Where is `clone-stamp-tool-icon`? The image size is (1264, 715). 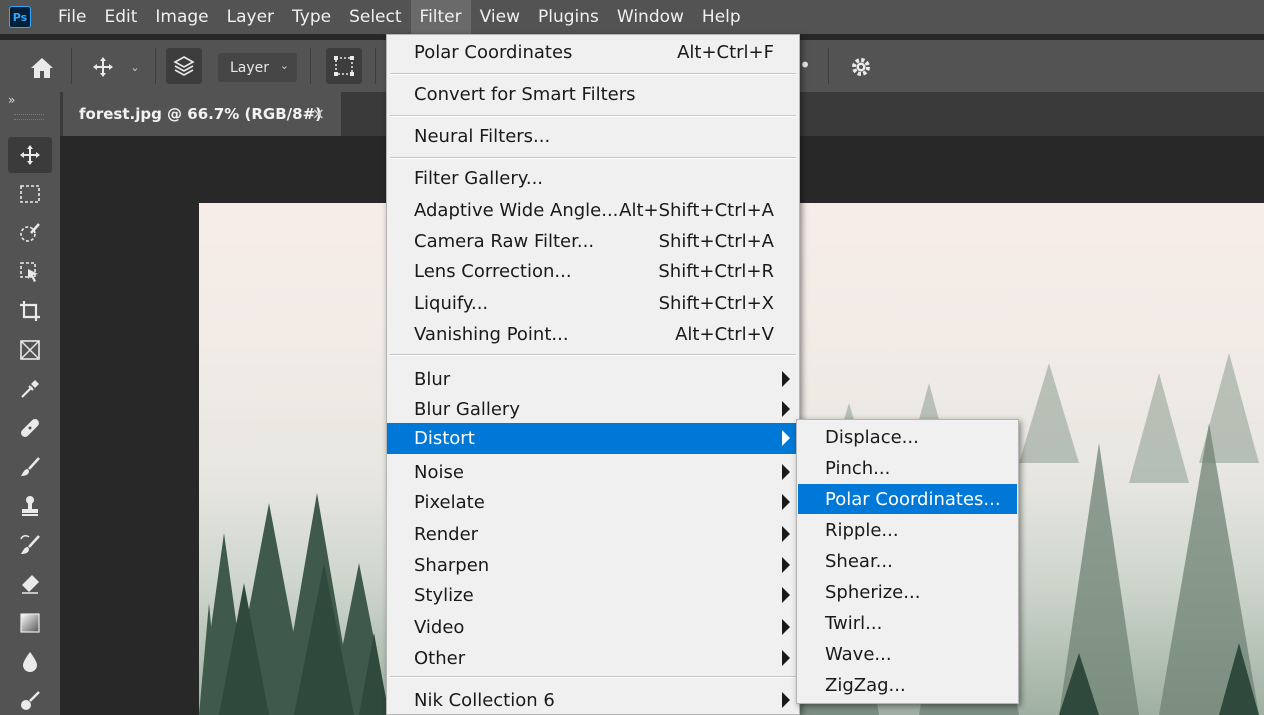
clone-stamp-tool-icon is located at coordinates (30, 506).